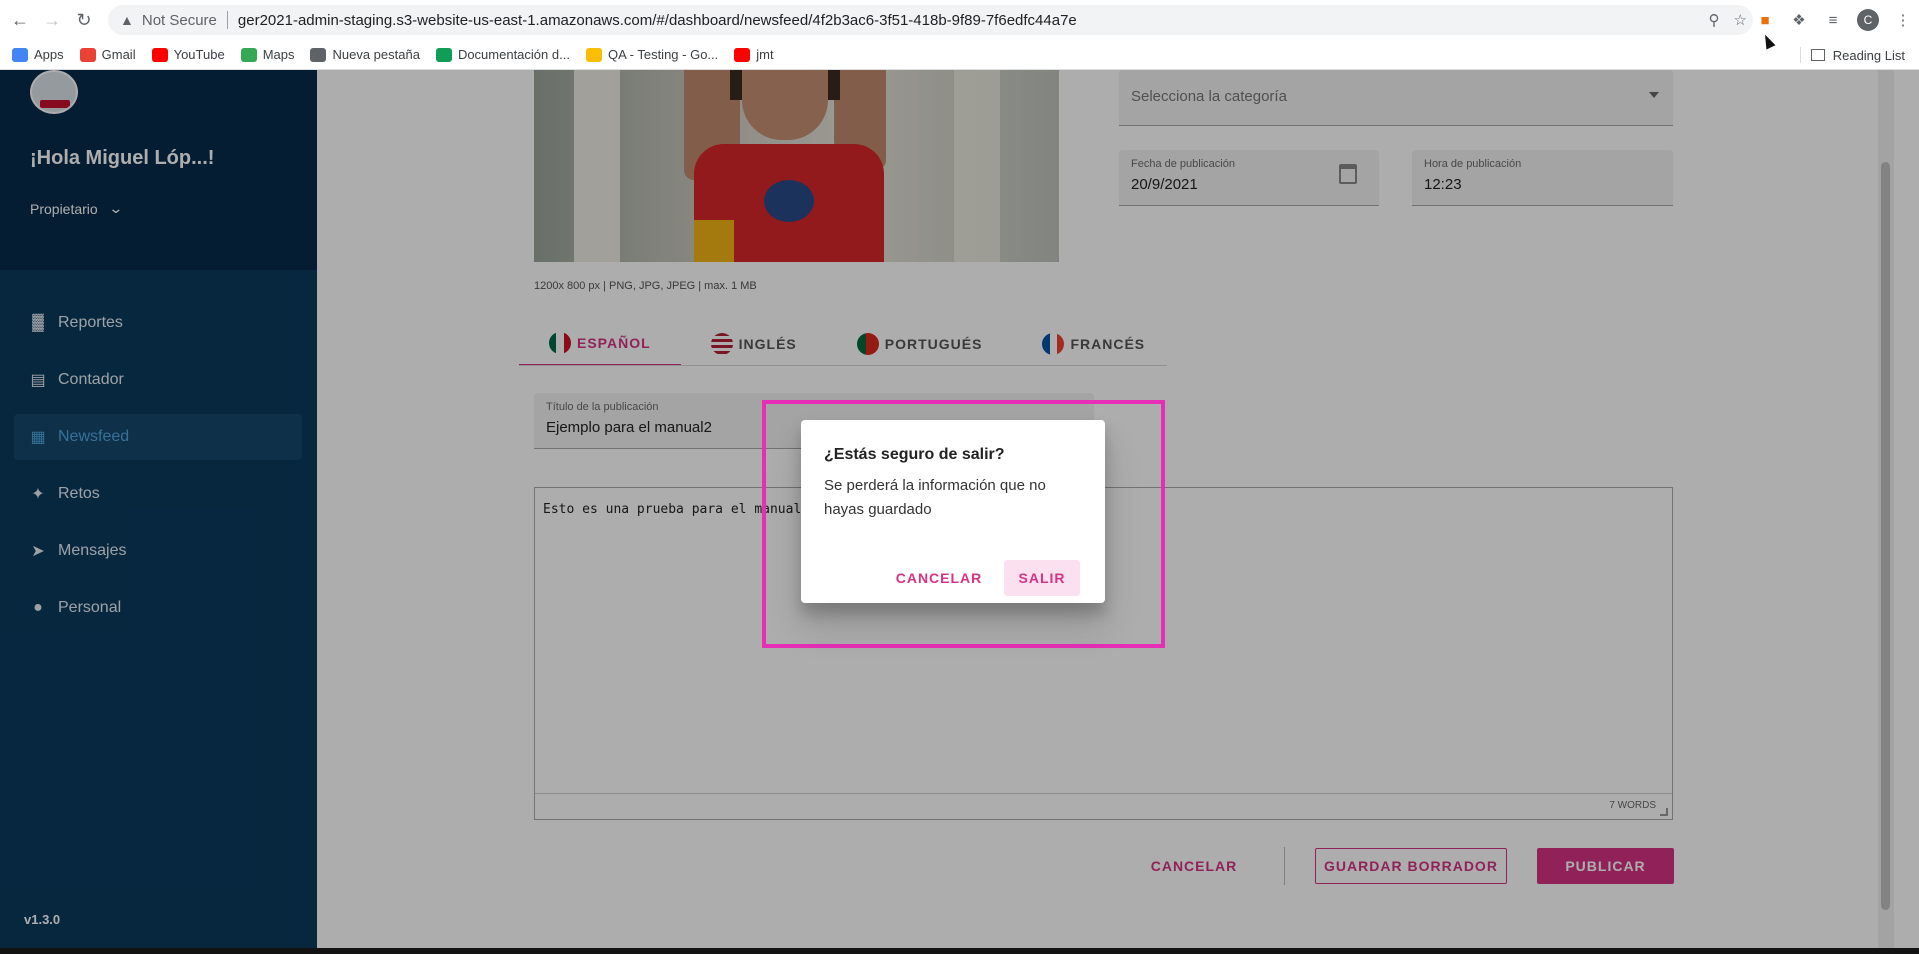 This screenshot has height=954, width=1919. I want to click on puzzle-icon: ❖, so click(1799, 20).